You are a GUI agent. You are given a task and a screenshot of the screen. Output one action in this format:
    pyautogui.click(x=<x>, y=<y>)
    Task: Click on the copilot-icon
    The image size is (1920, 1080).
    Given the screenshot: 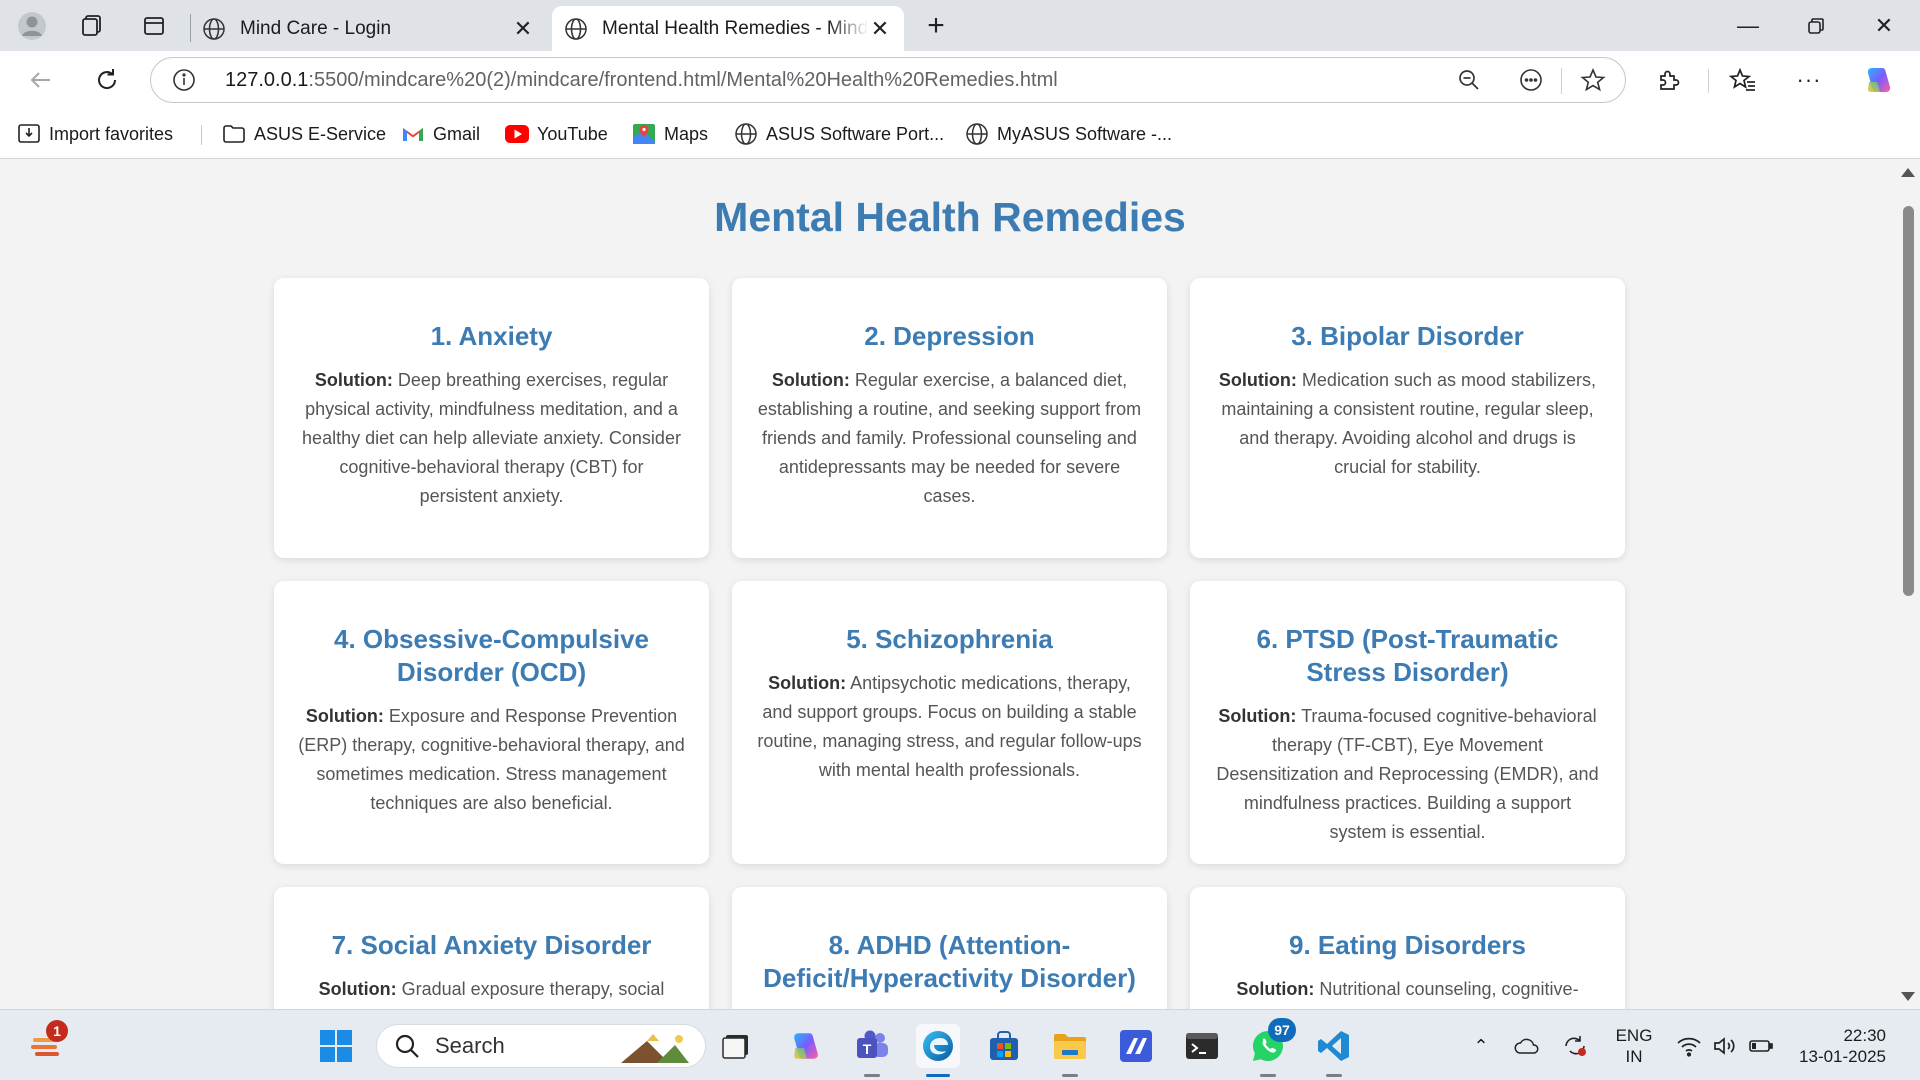 What is the action you would take?
    pyautogui.click(x=1879, y=80)
    